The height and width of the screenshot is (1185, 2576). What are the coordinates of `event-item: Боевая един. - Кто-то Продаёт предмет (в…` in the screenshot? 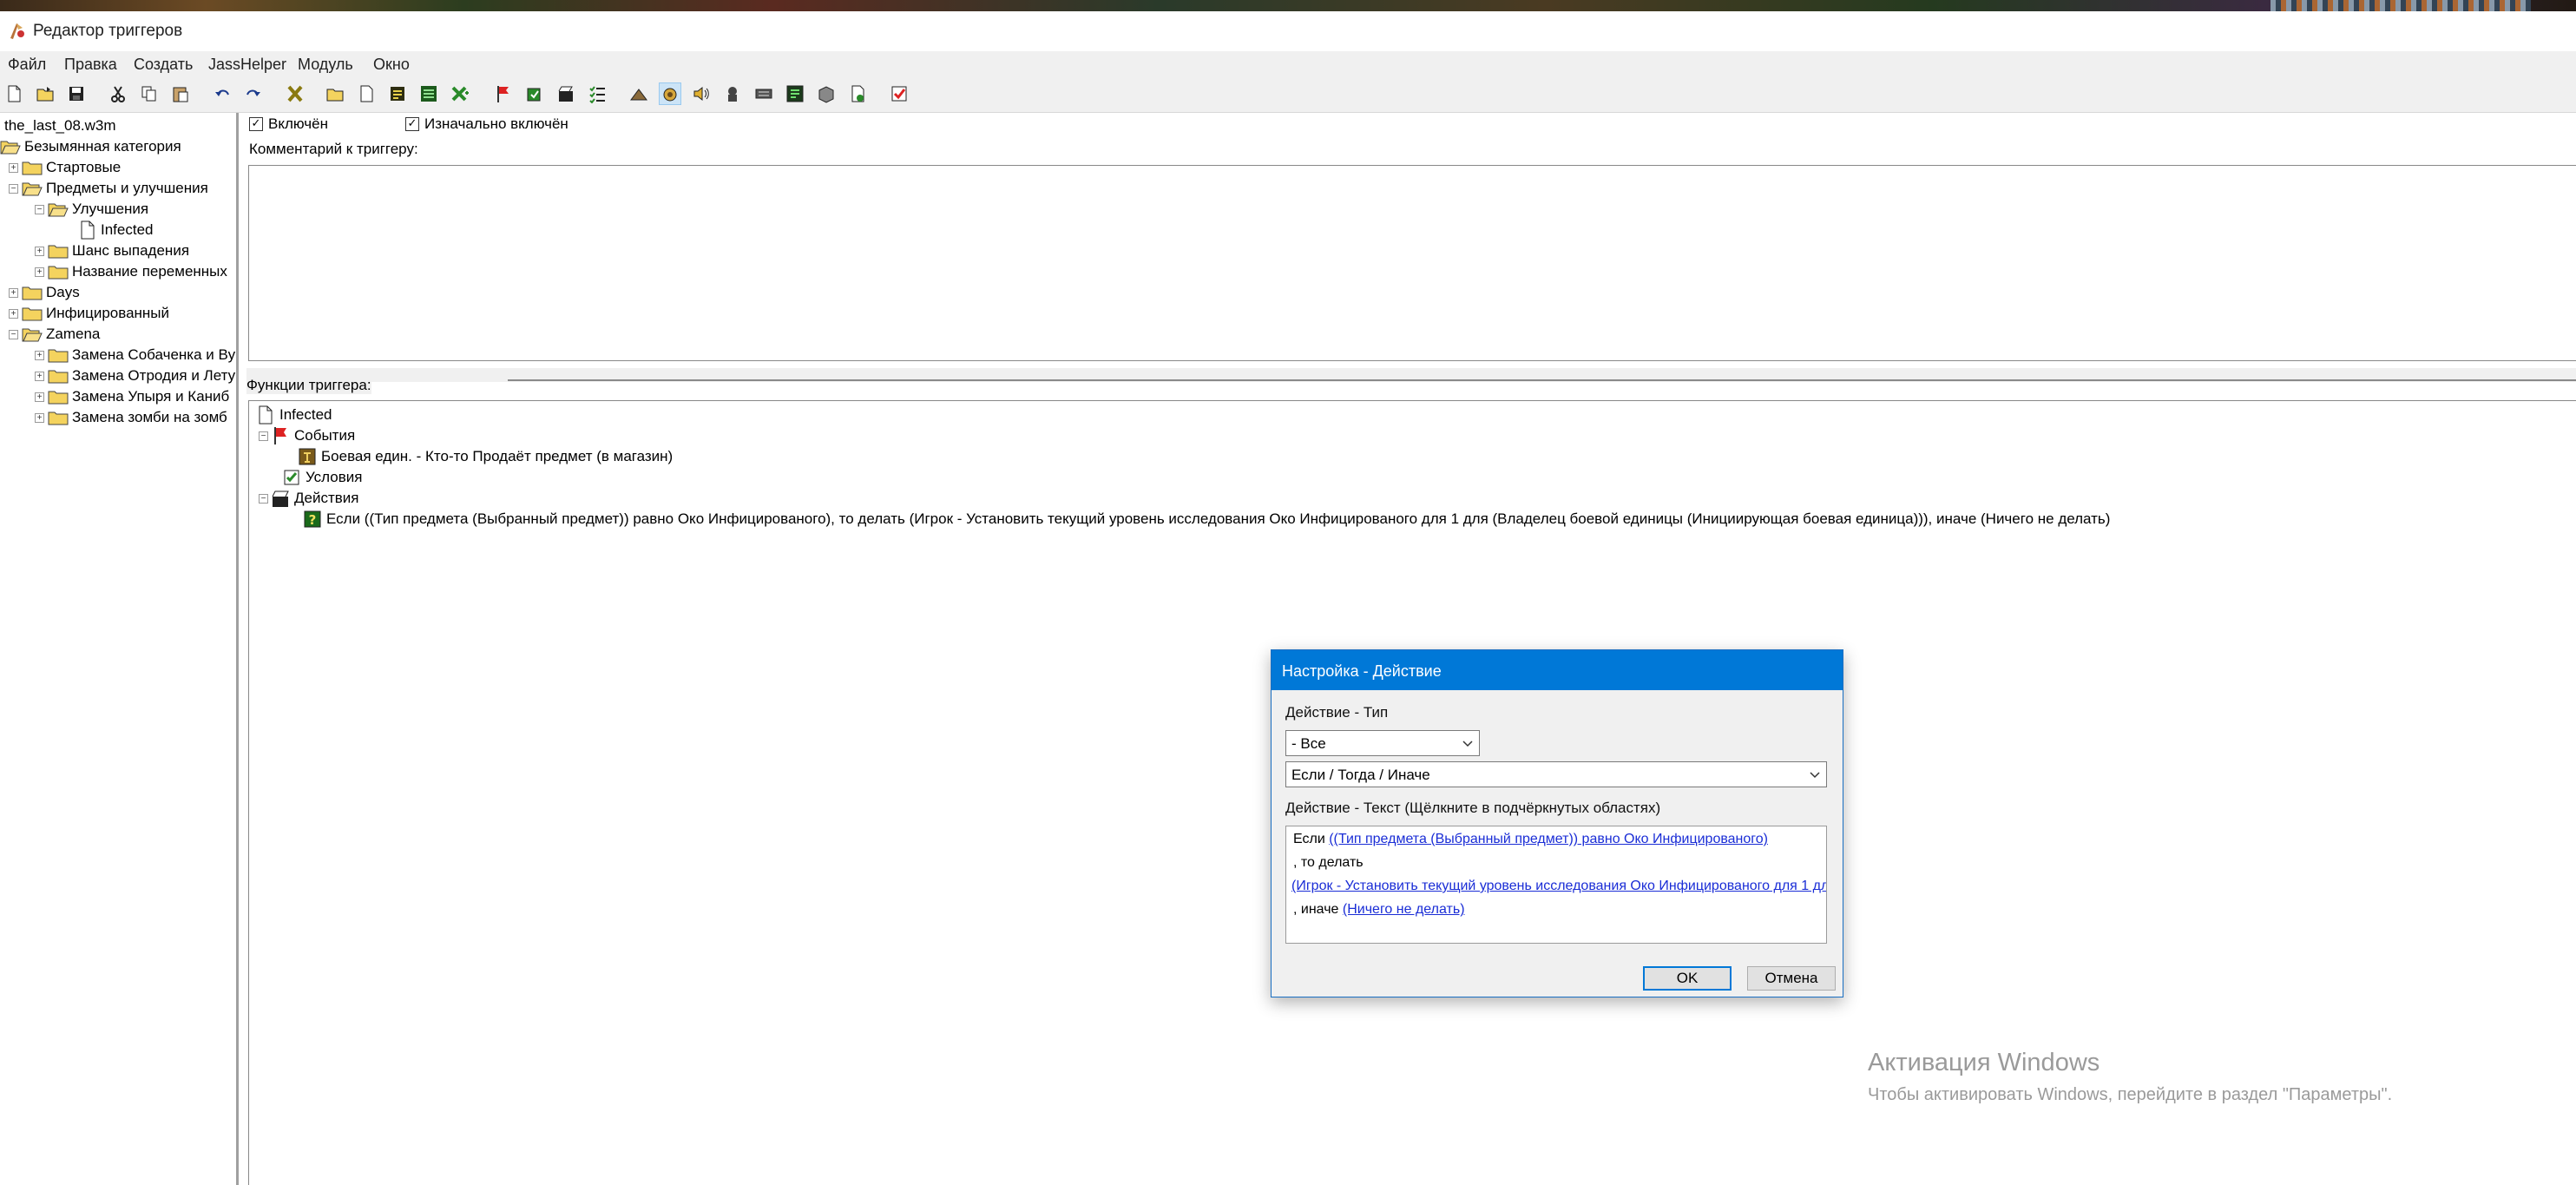 It's located at (486, 456).